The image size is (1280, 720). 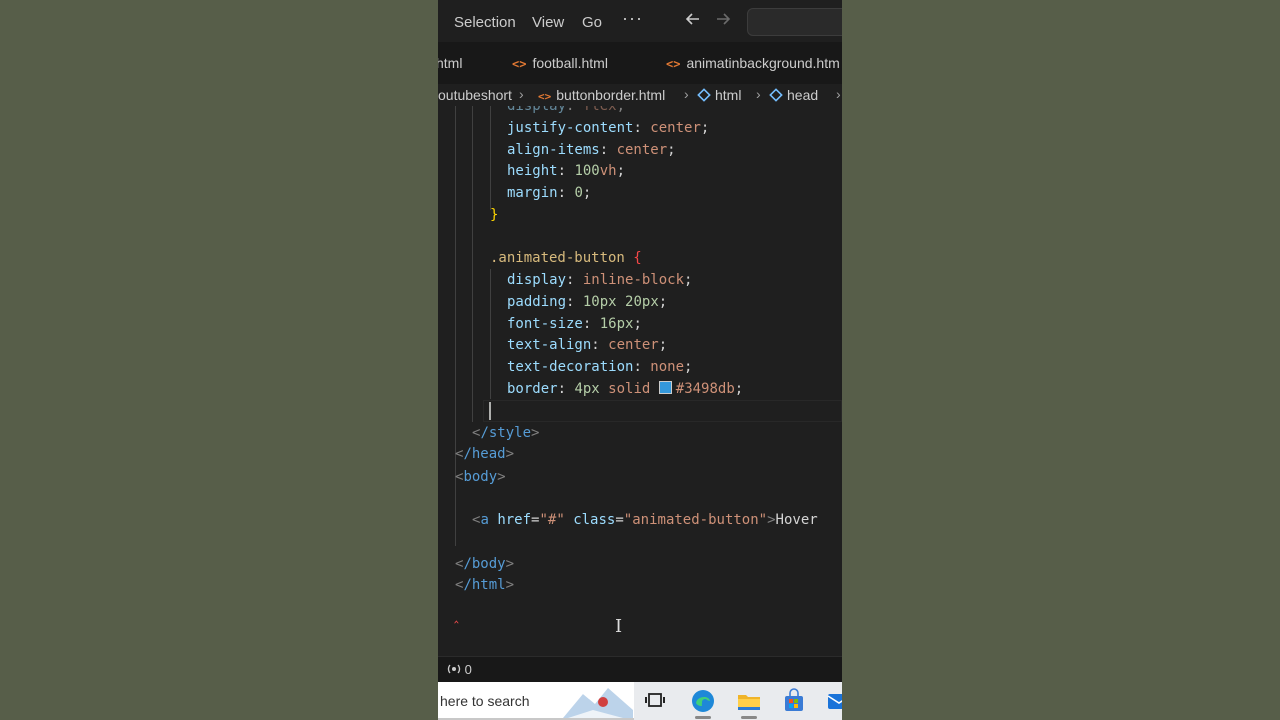 What do you see at coordinates (600, 367) in the screenshot?
I see `code-line: text-decoration: none;` at bounding box center [600, 367].